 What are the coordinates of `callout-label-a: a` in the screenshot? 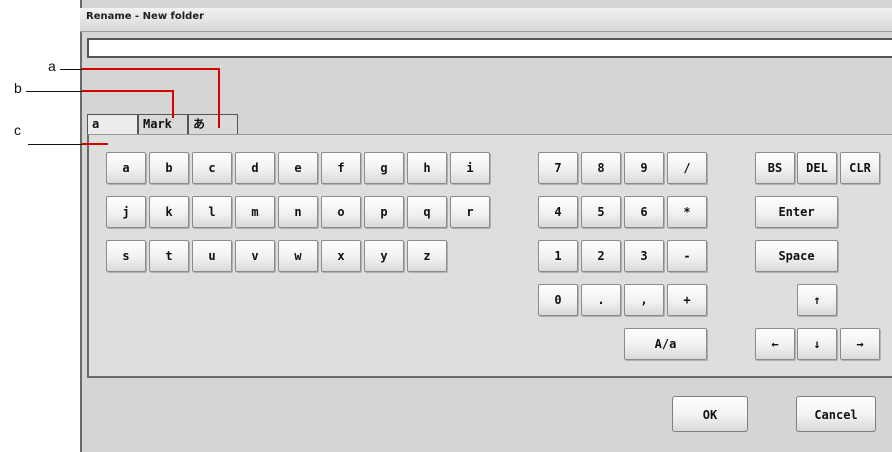 It's located at (52, 66).